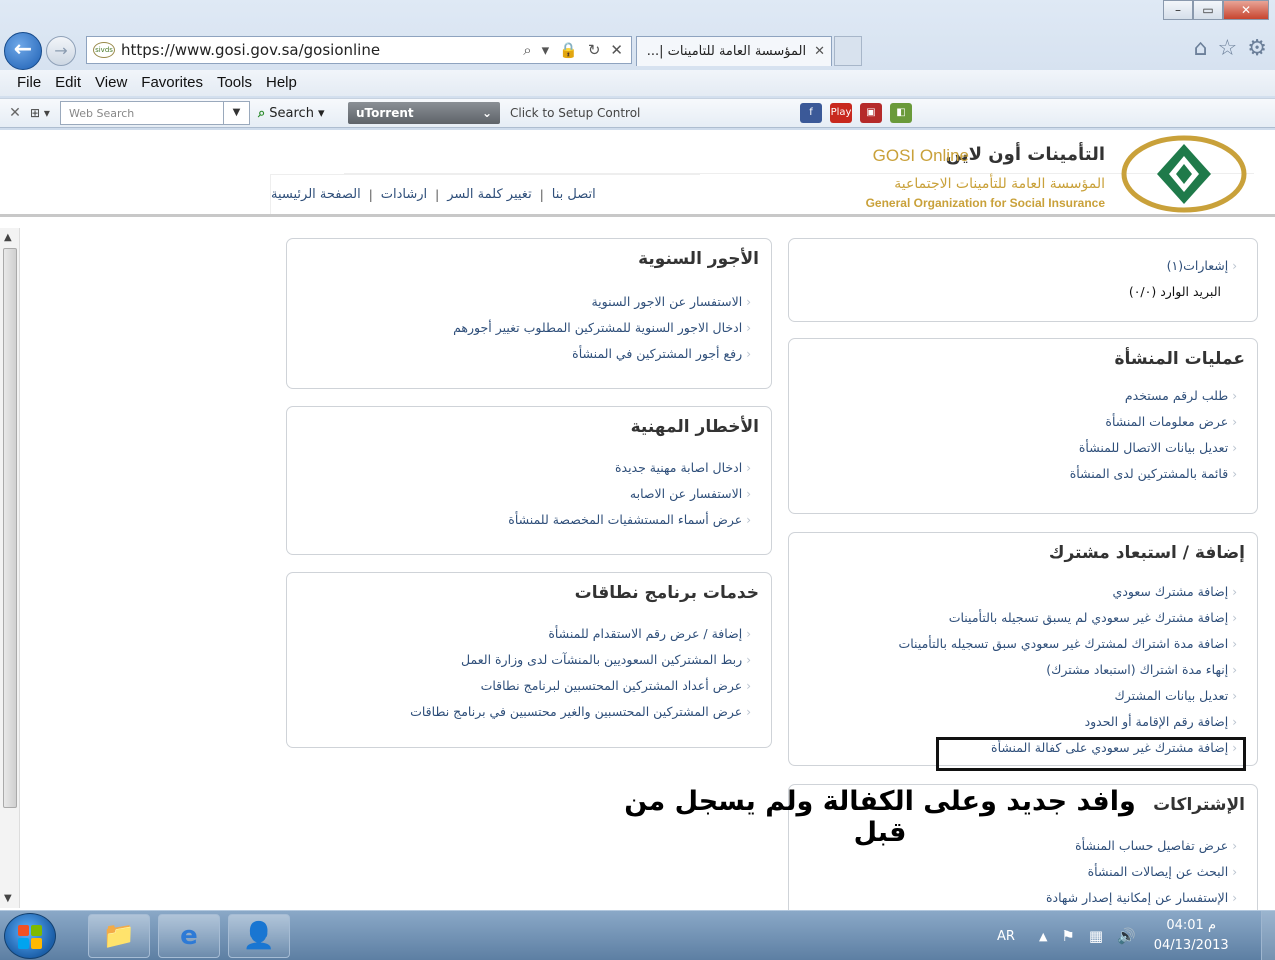 Image resolution: width=1275 pixels, height=960 pixels. Describe the element at coordinates (487, 113) in the screenshot. I see `utorrent-dropdown-icon: ⌄` at that location.